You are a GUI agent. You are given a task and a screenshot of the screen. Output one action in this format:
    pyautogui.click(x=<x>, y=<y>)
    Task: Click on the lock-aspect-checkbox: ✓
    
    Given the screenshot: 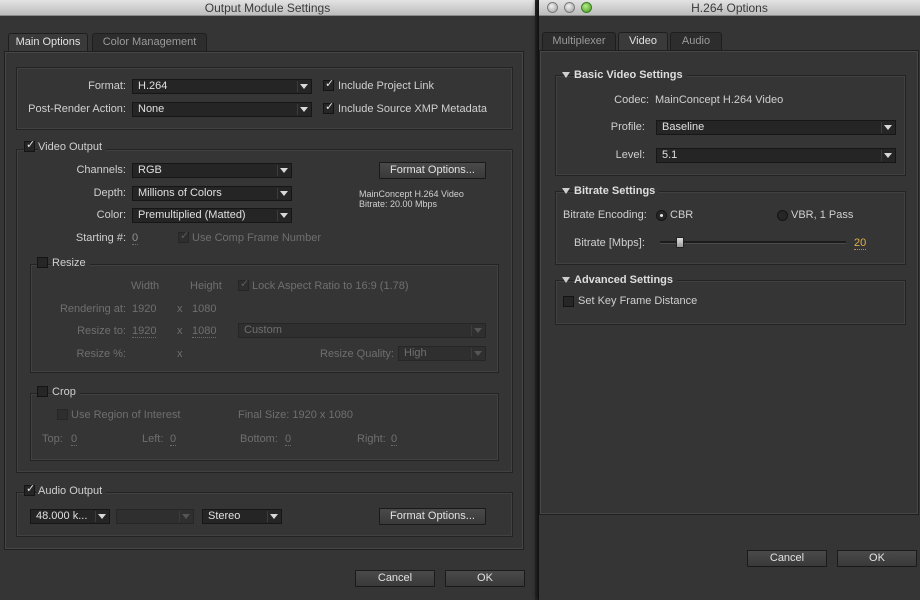 What is the action you would take?
    pyautogui.click(x=243, y=284)
    